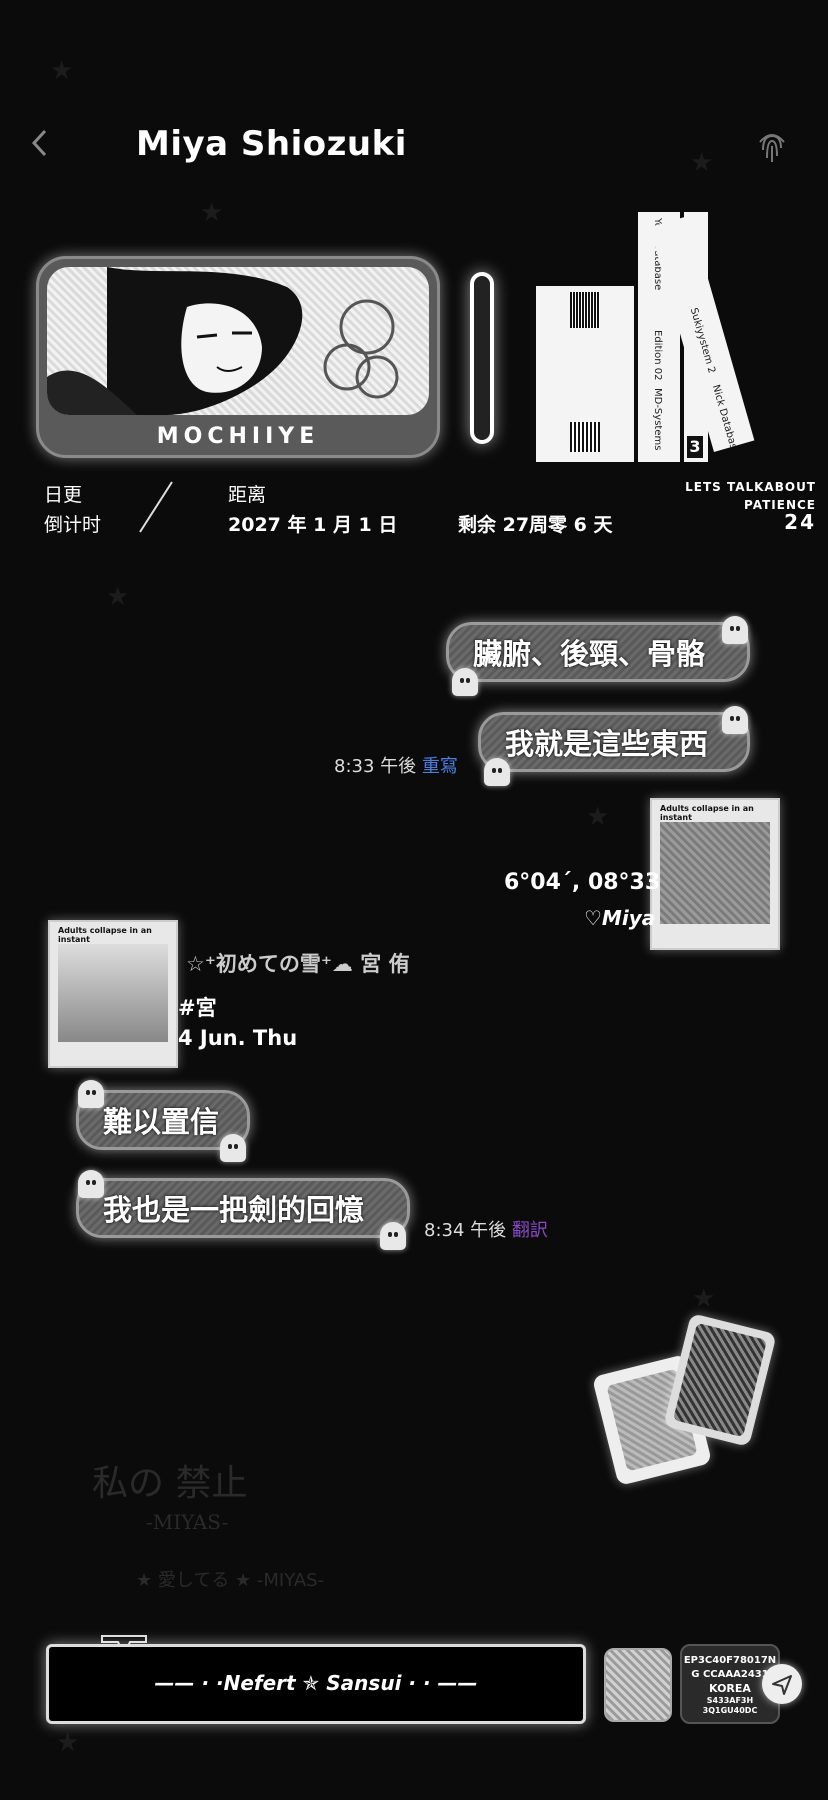  Describe the element at coordinates (589, 654) in the screenshot. I see `message-text: 臟腑、後頸、骨骼` at that location.